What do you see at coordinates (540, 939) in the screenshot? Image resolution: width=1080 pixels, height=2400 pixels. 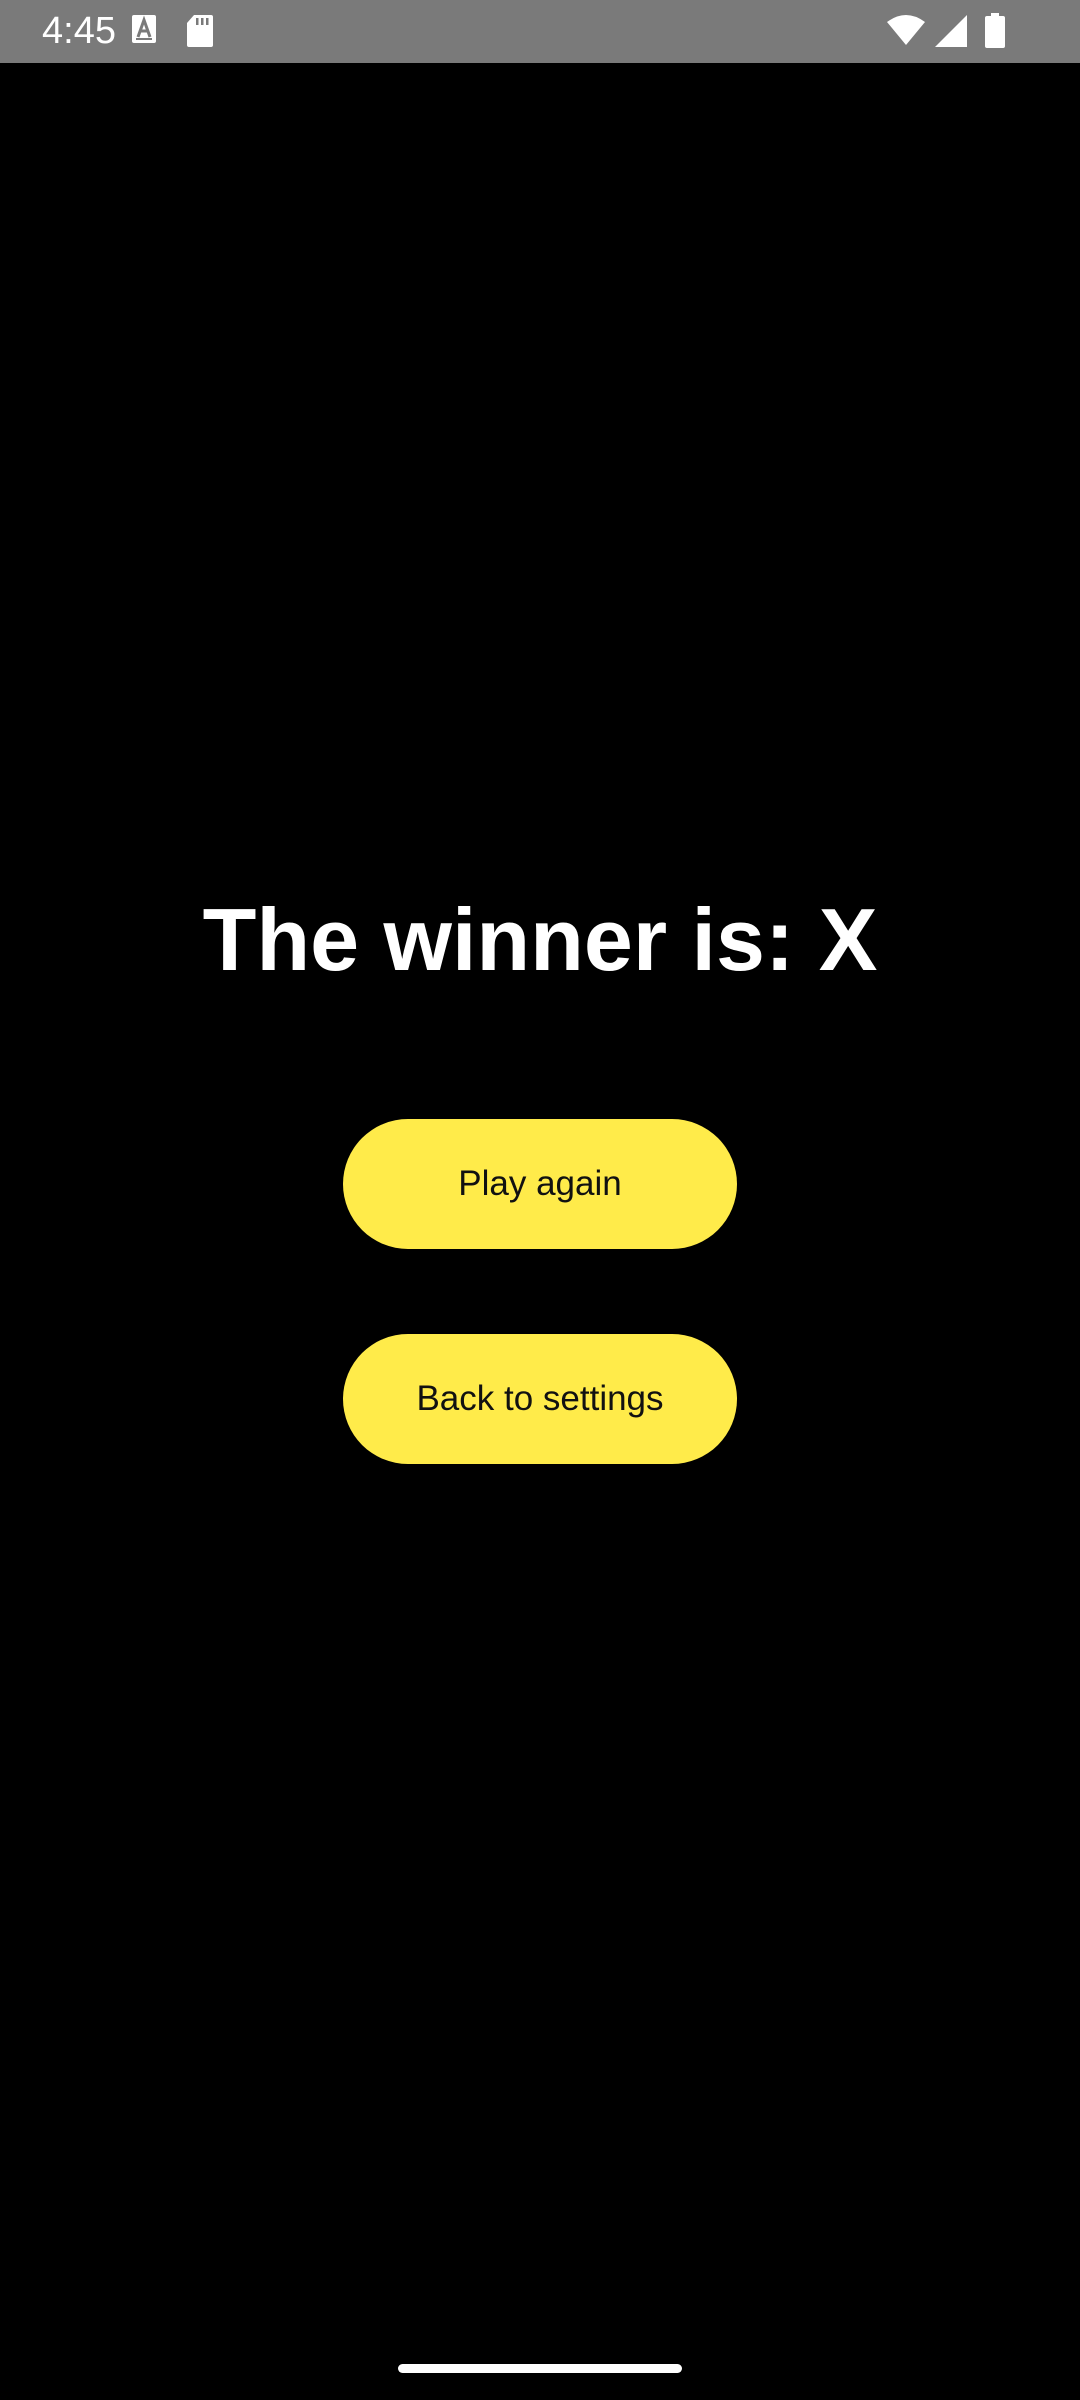 I see `winner-title: The winner is: X` at bounding box center [540, 939].